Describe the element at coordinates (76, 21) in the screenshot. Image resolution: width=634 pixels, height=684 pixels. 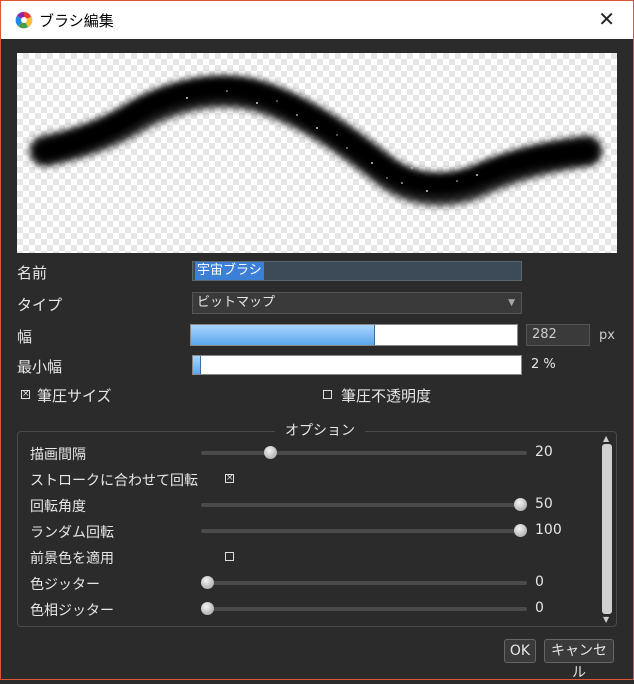
I see `window-title: ブラシ編集` at that location.